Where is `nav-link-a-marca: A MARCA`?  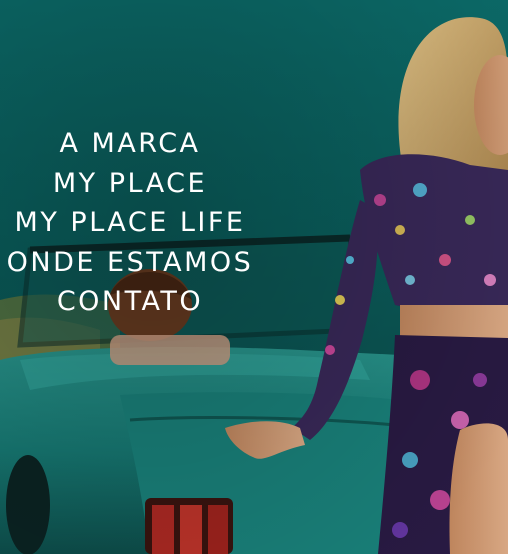
nav-link-a-marca: A MARCA is located at coordinates (130, 144).